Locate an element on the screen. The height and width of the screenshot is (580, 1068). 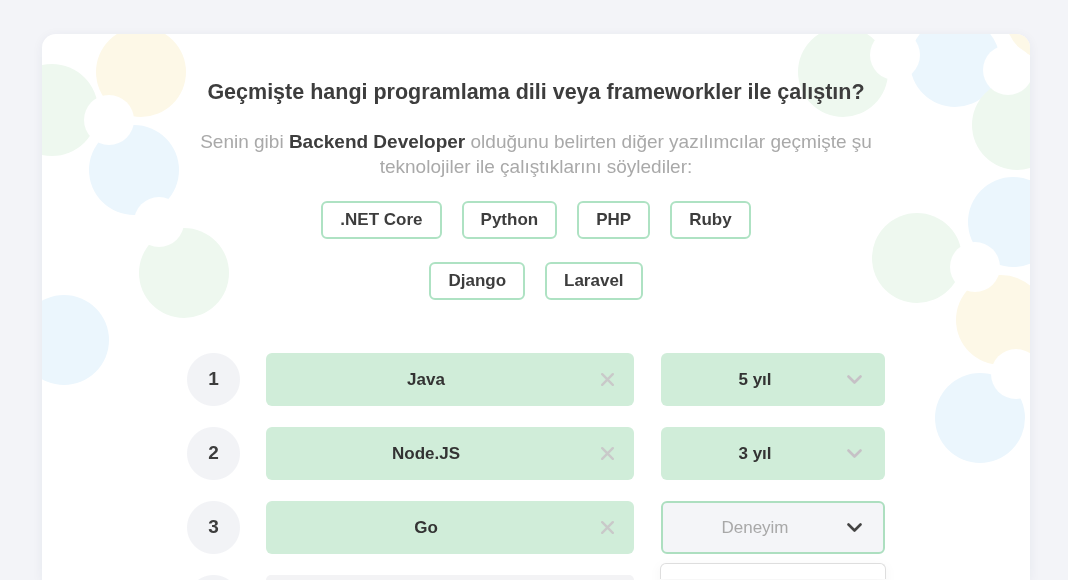
technology-field: Java is located at coordinates (450, 379).